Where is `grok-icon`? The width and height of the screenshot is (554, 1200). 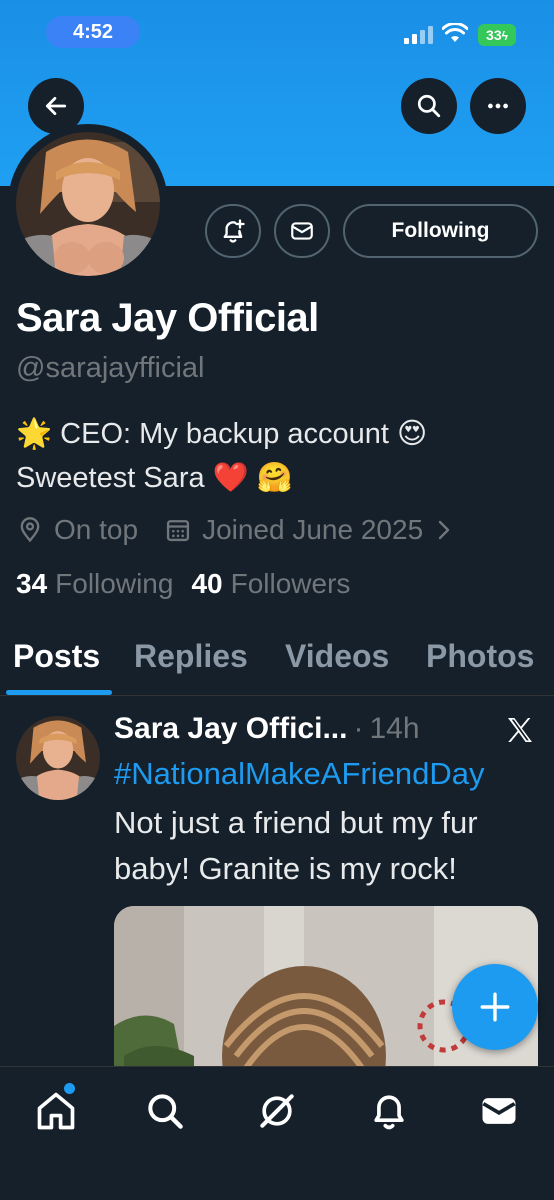
grok-icon is located at coordinates (277, 1111).